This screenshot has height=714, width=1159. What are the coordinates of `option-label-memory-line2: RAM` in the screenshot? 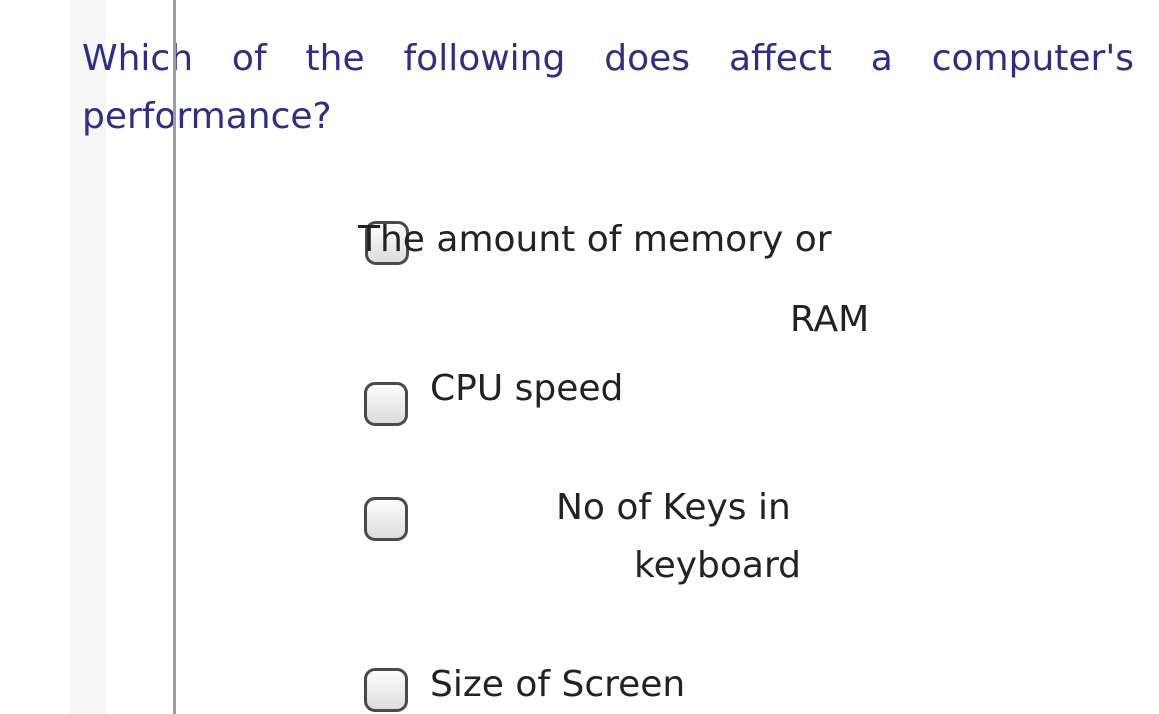 It's located at (830, 319).